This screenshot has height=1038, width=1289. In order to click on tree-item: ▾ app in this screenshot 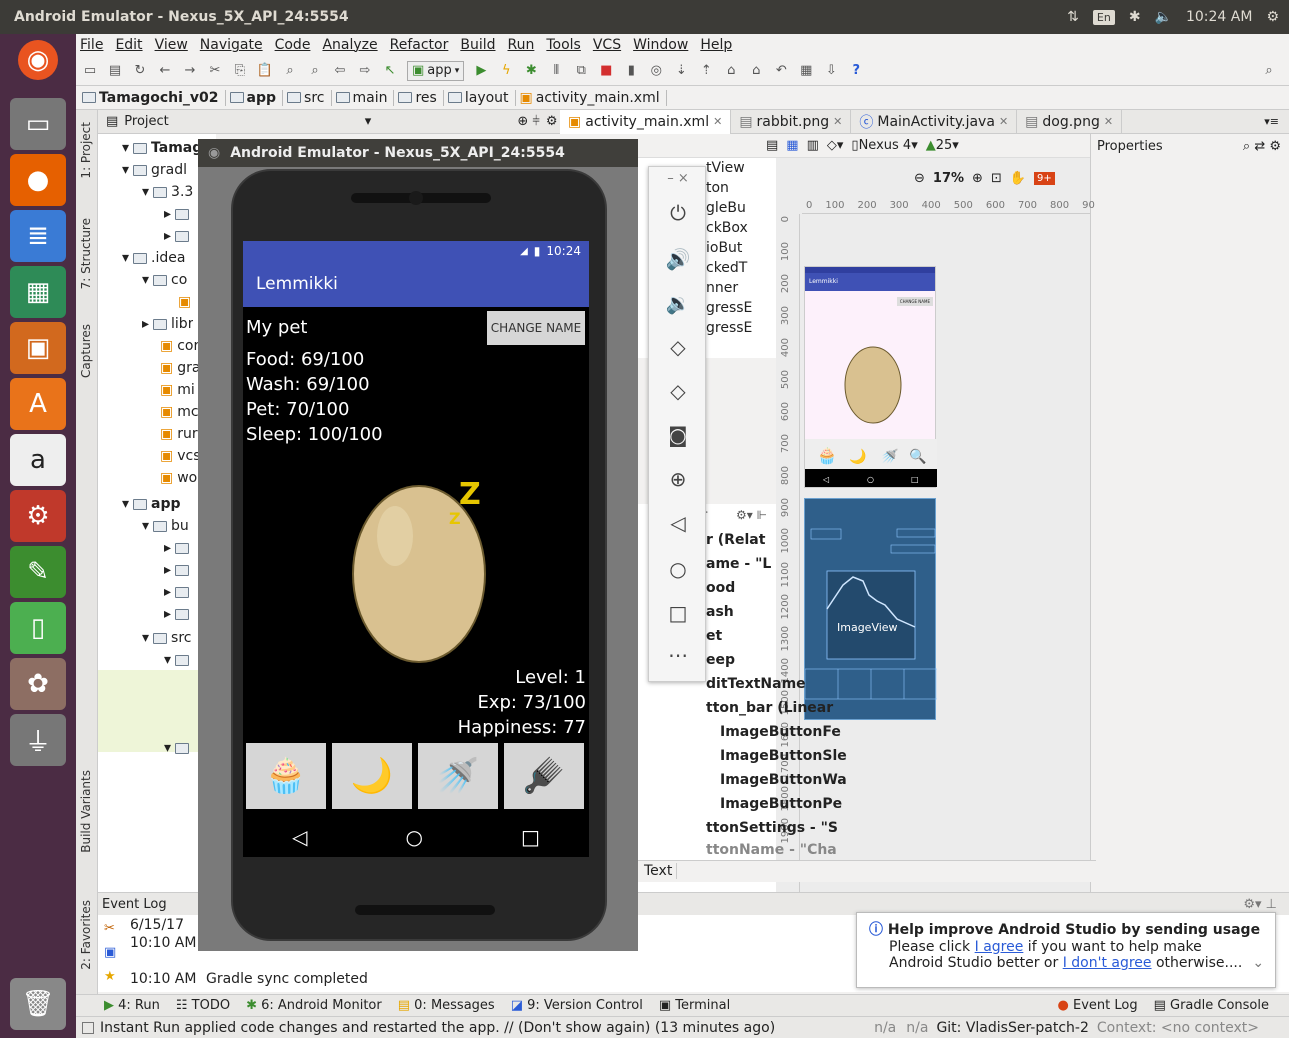, I will do `click(151, 504)`.